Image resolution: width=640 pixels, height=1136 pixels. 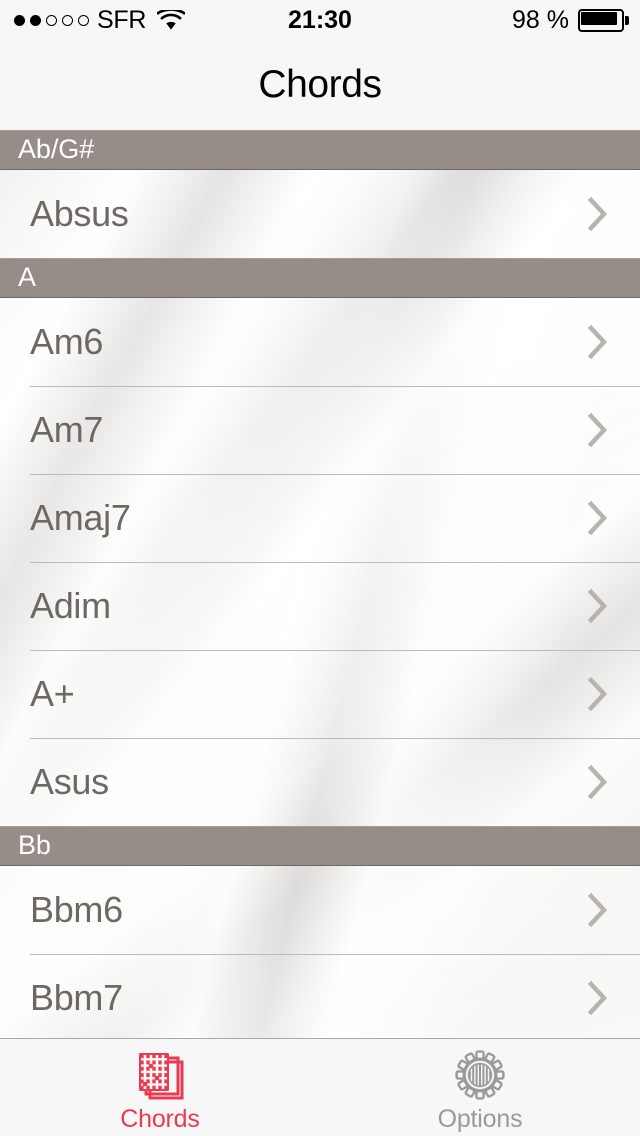 What do you see at coordinates (320, 782) in the screenshot?
I see `chord-list-item: Asus` at bounding box center [320, 782].